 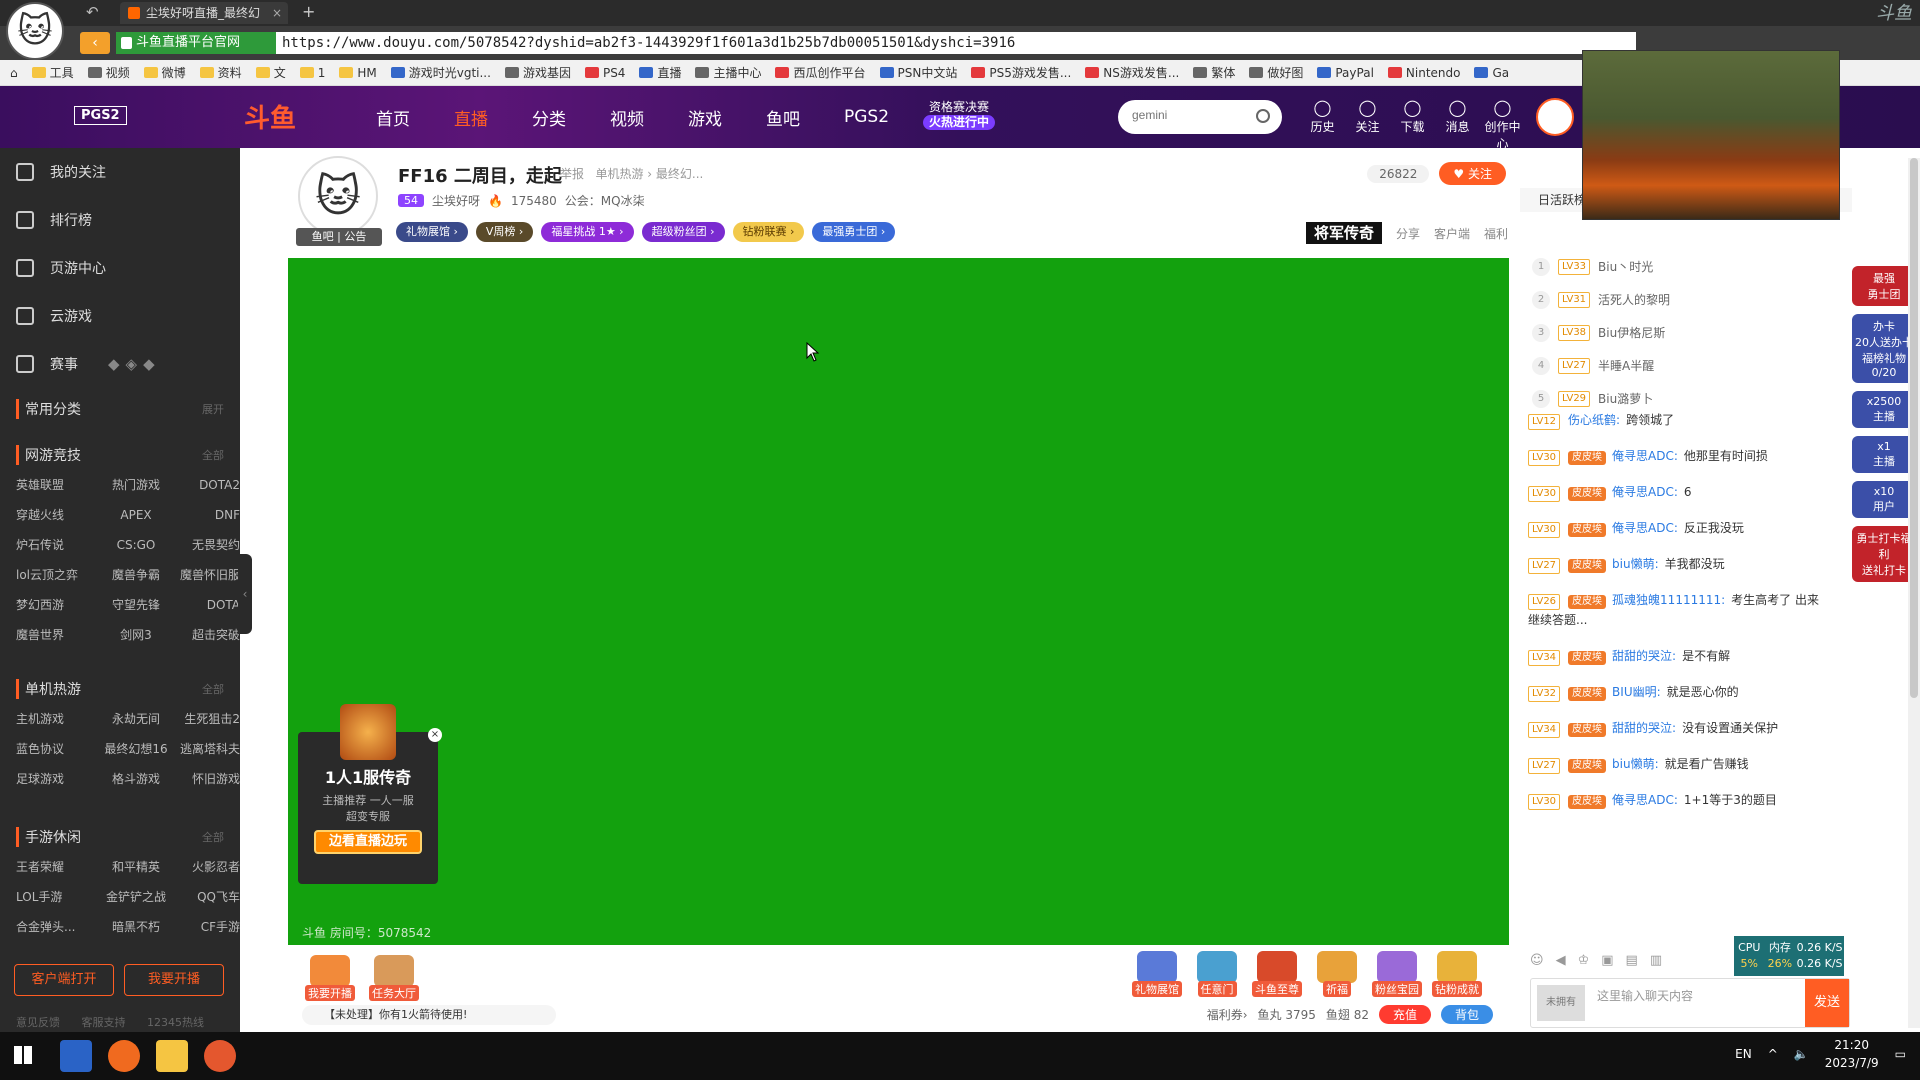 What do you see at coordinates (124, 1056) in the screenshot?
I see `browser-app-icon` at bounding box center [124, 1056].